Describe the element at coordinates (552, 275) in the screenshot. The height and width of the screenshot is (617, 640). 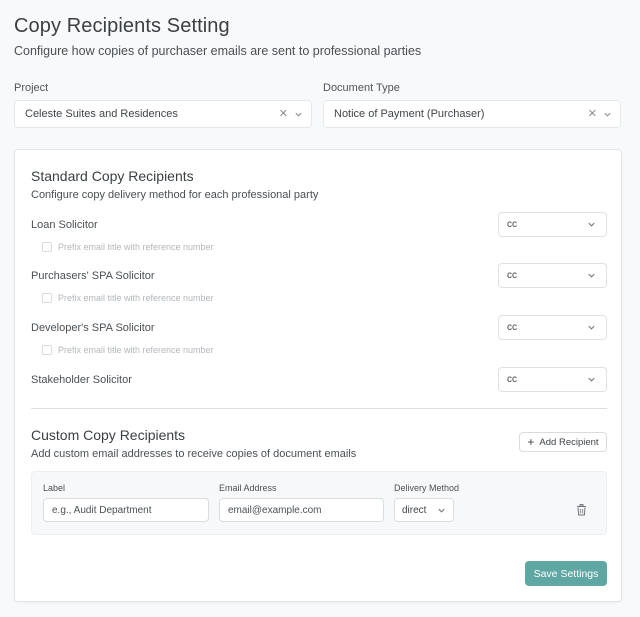
I see `delivery-method-select-purchasers-spa-solicitor: cc` at that location.